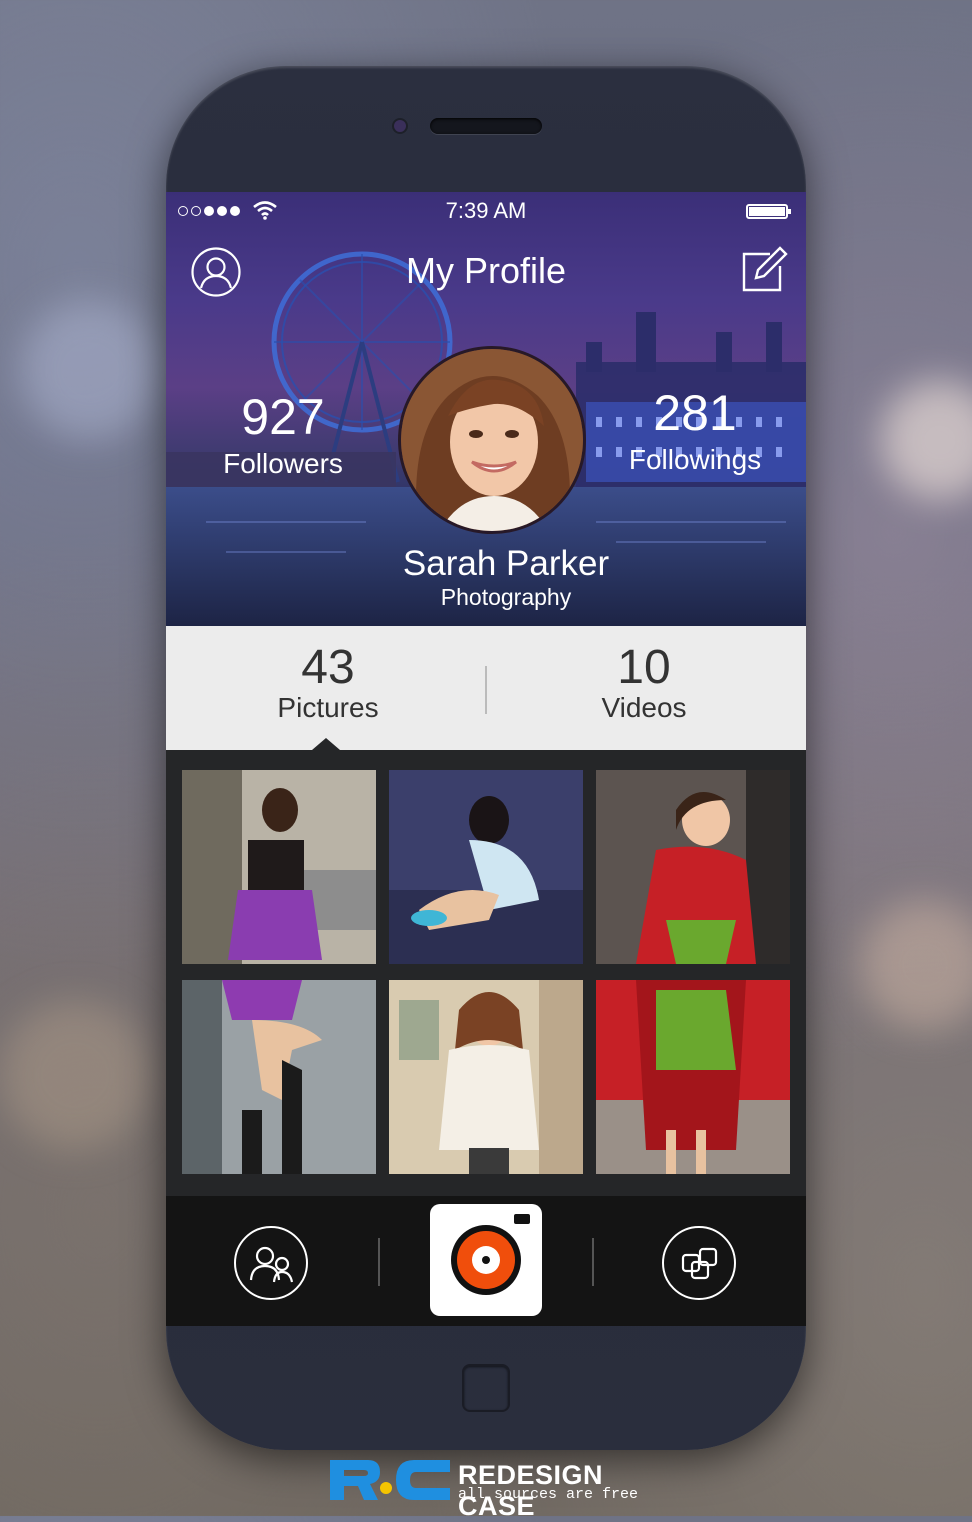 The image size is (972, 1522). Describe the element at coordinates (326, 744) in the screenshot. I see `selected-tab-indicator` at that location.